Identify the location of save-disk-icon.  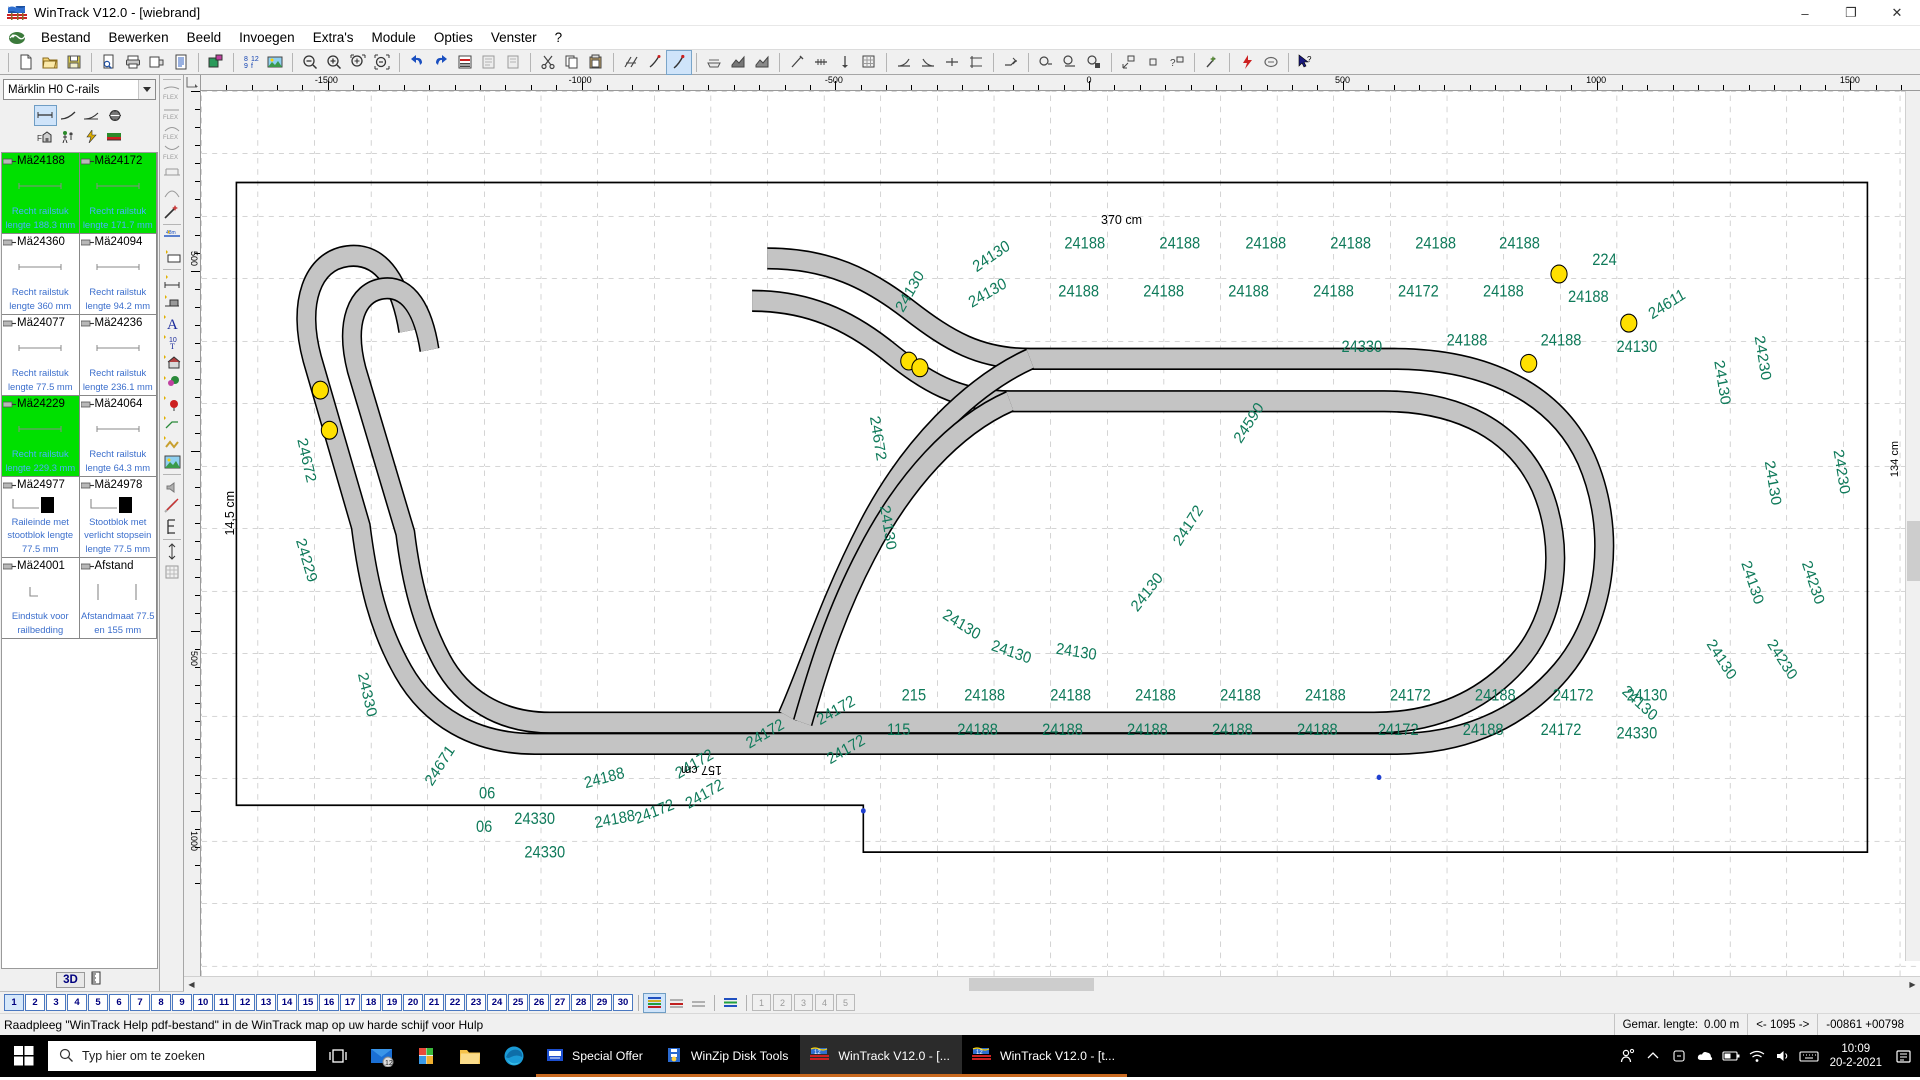
(74, 62).